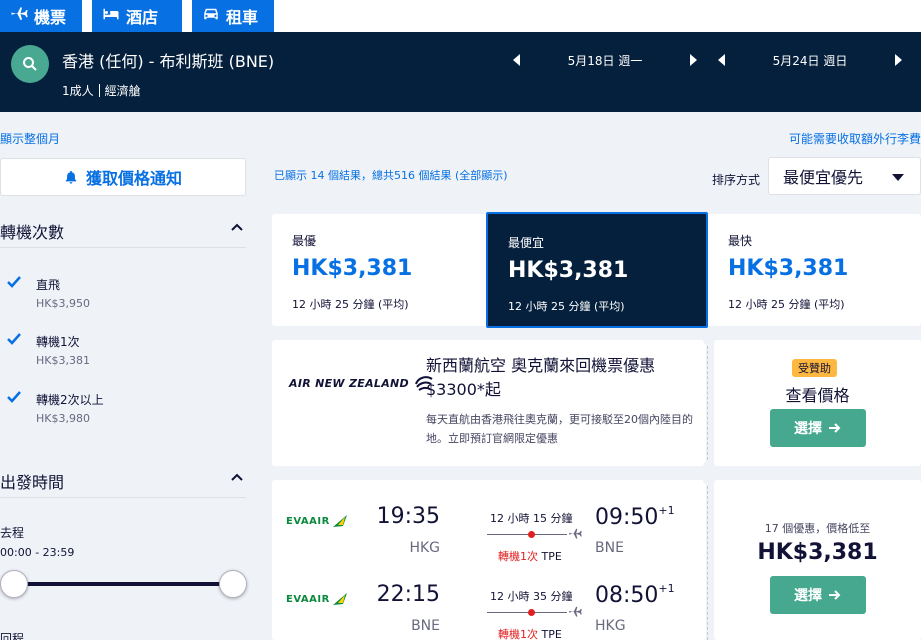  What do you see at coordinates (124, 584) in the screenshot?
I see `outbound-time-slider-track` at bounding box center [124, 584].